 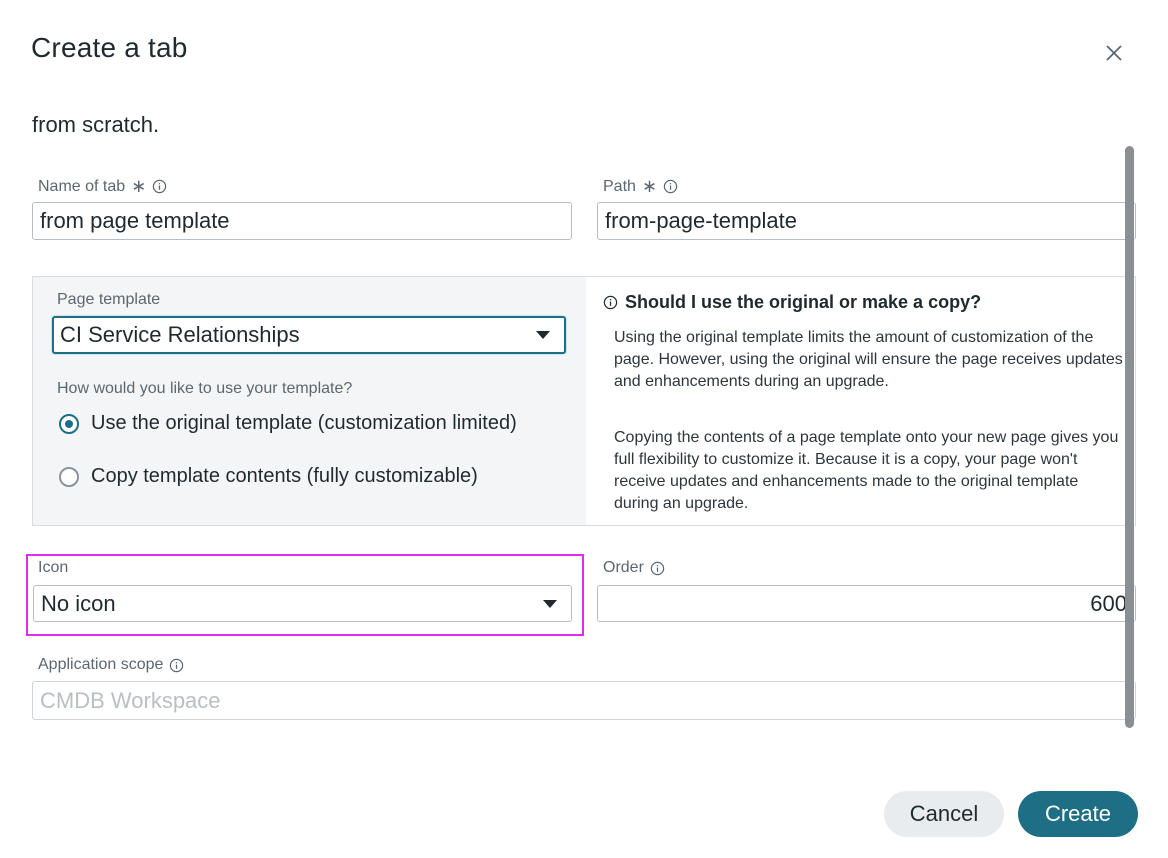 I want to click on cancel-button: Cancel, so click(x=944, y=814).